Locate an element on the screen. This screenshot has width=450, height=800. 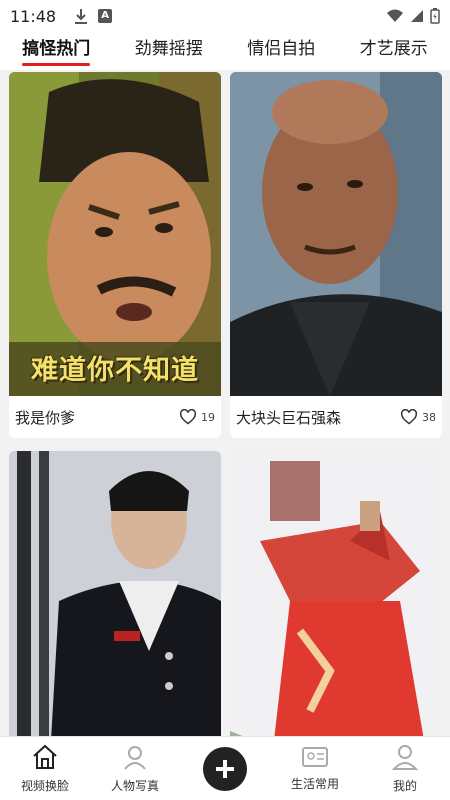
portrait-icon is located at coordinates (135, 758).